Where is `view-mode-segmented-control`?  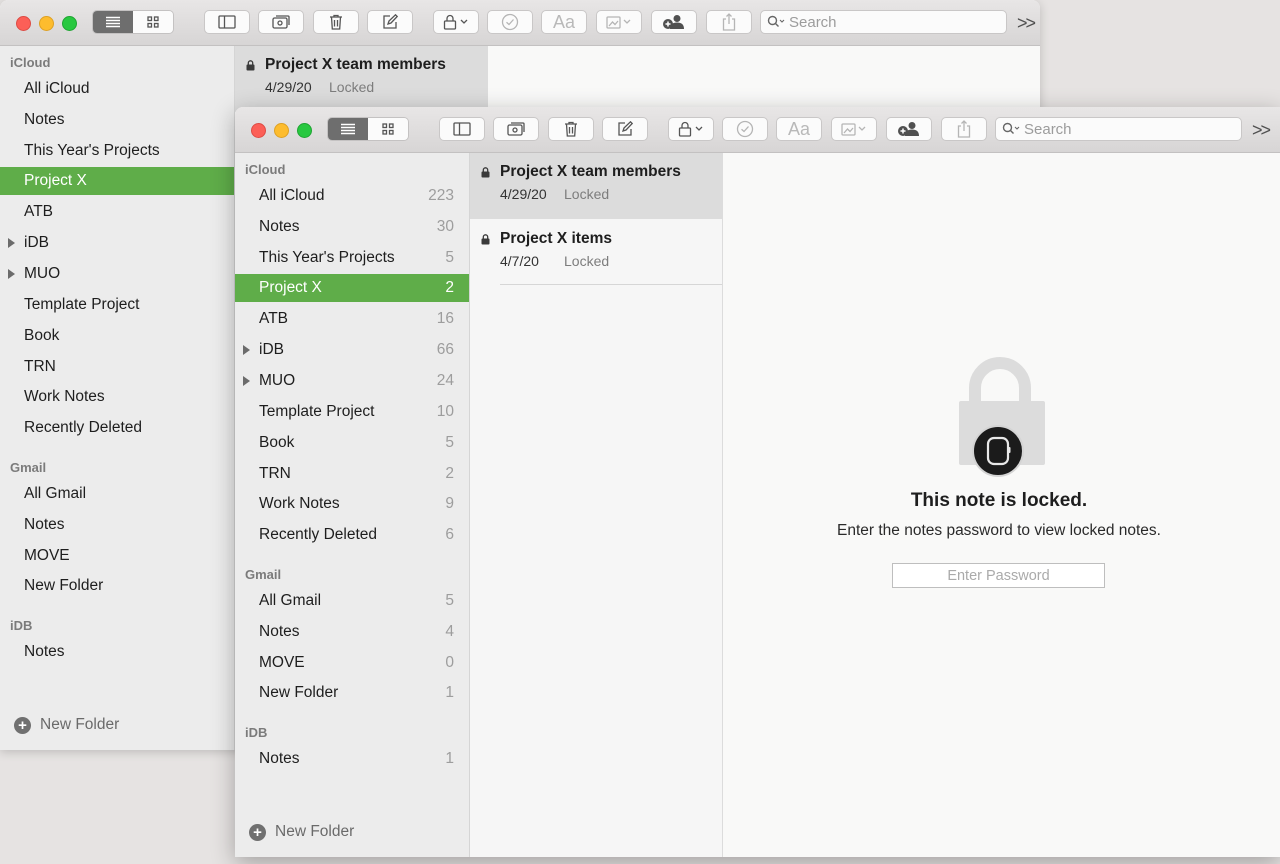
view-mode-segmented-control is located at coordinates (368, 129).